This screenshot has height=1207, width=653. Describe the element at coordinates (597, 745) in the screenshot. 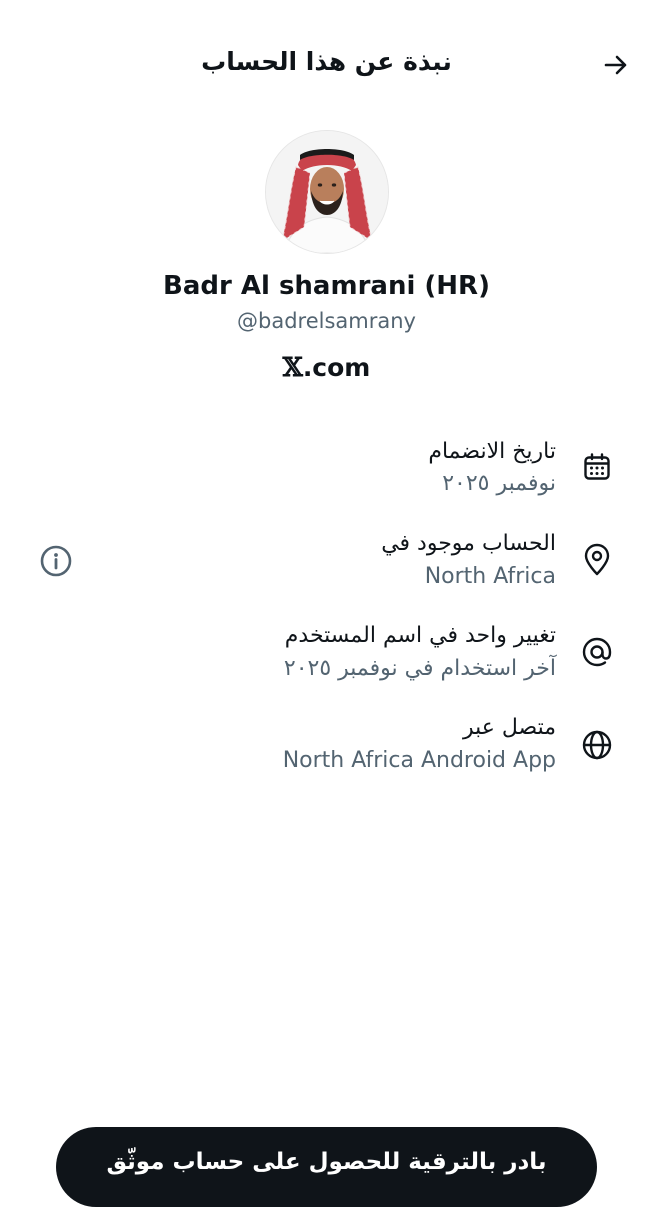

I see `globe-icon` at that location.